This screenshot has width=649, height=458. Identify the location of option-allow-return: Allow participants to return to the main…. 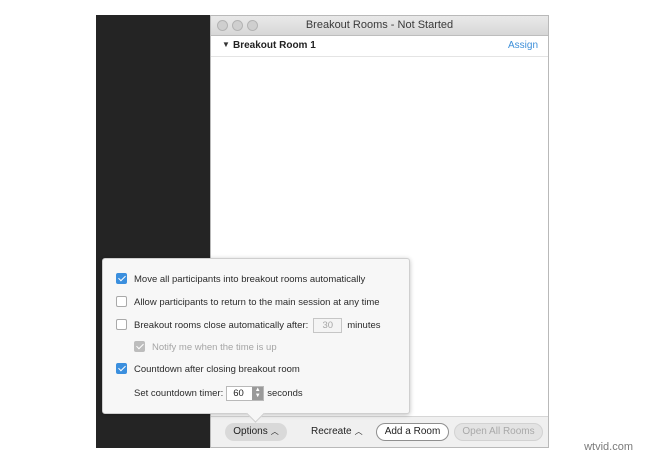
(248, 302).